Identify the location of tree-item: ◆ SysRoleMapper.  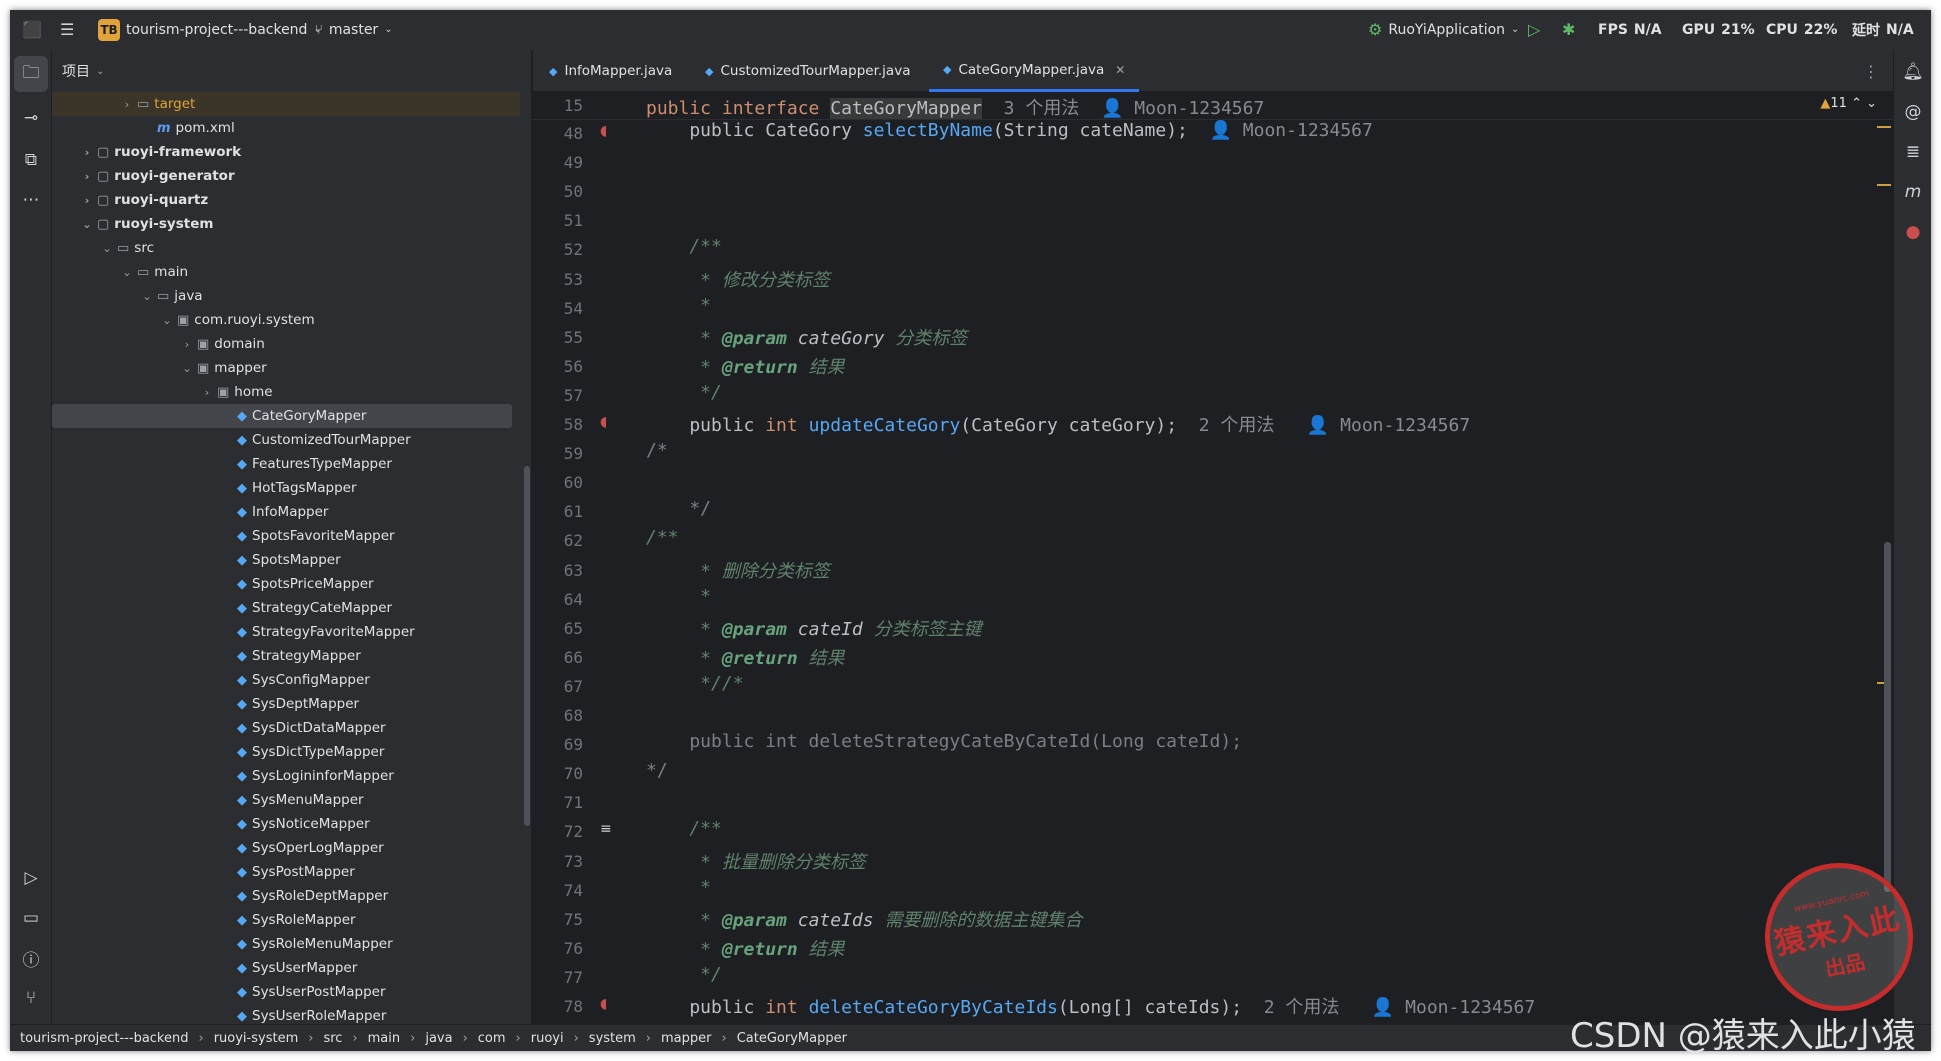
(286, 920).